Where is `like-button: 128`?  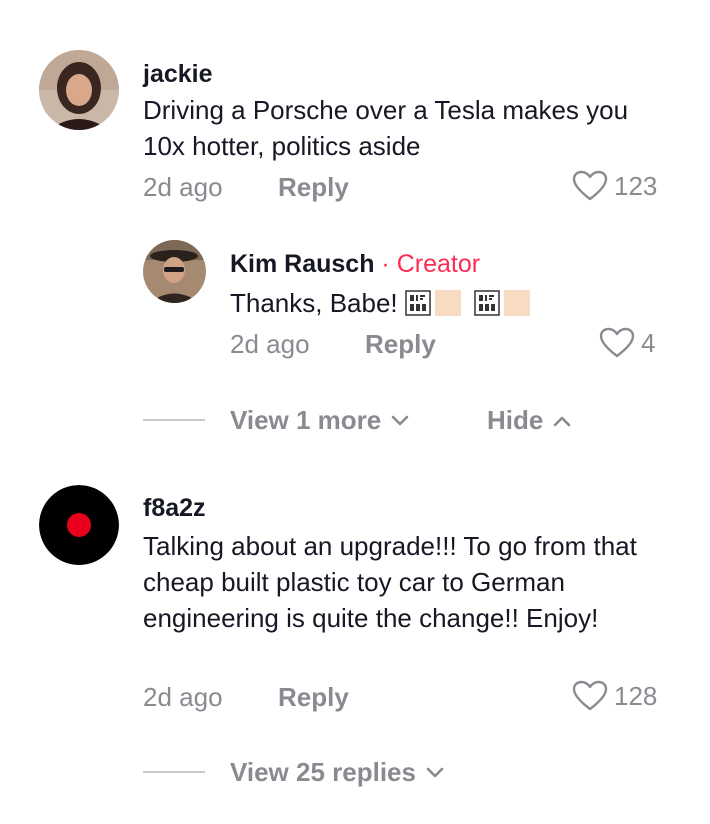 like-button: 128 is located at coordinates (614, 696).